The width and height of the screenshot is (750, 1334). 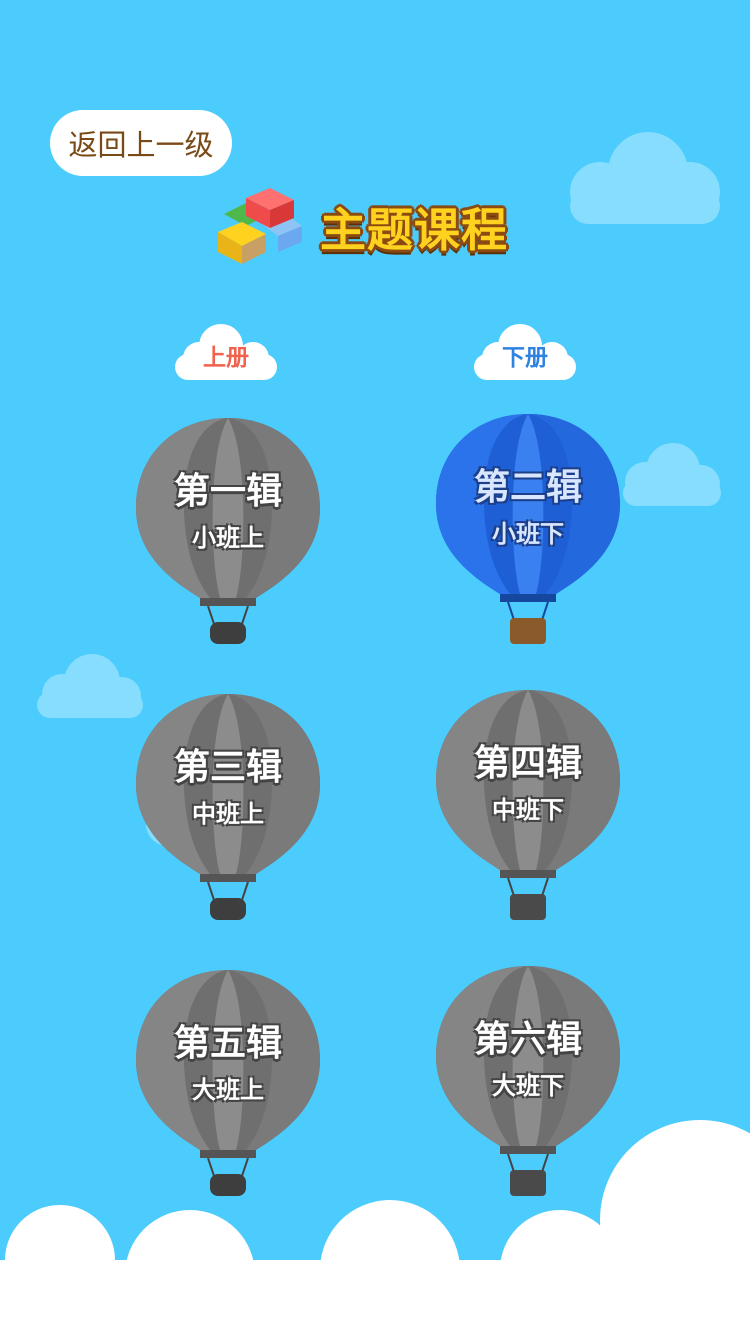 I want to click on balloon-title: 第二辑, so click(x=527, y=487).